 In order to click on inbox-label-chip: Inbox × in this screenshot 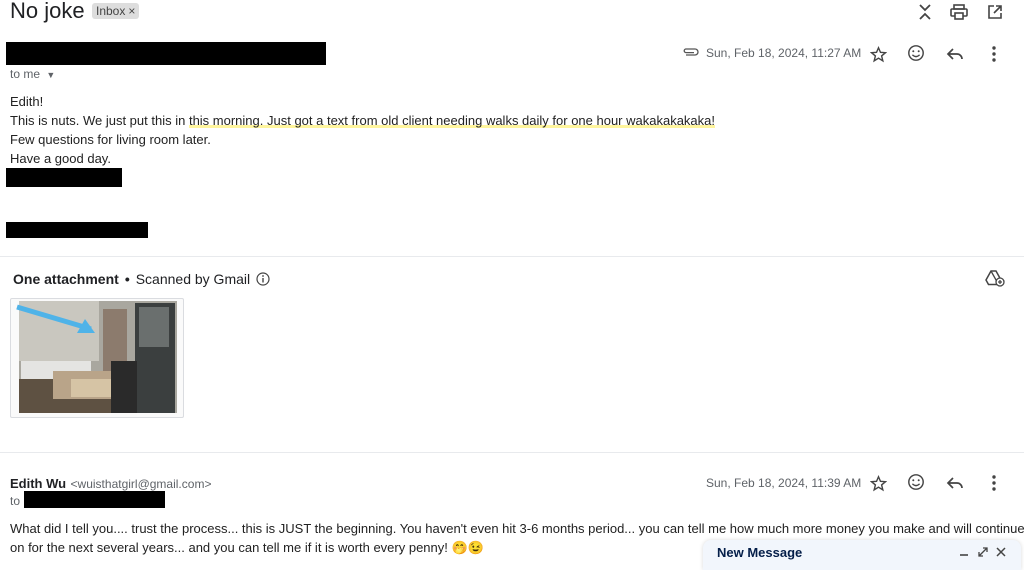, I will do `click(116, 11)`.